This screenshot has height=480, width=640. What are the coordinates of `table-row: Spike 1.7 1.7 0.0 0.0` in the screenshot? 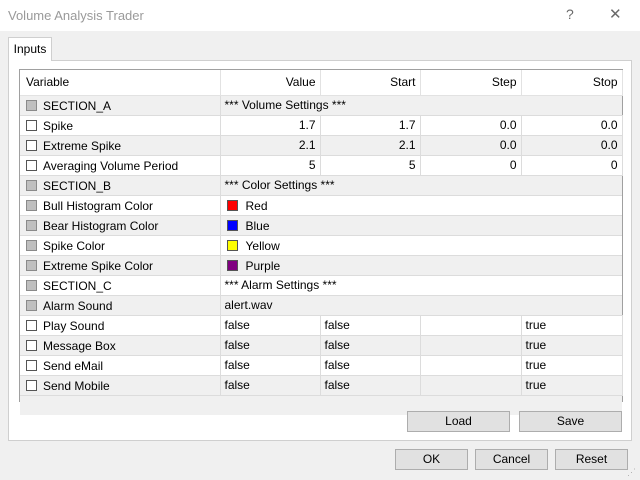 It's located at (321, 125).